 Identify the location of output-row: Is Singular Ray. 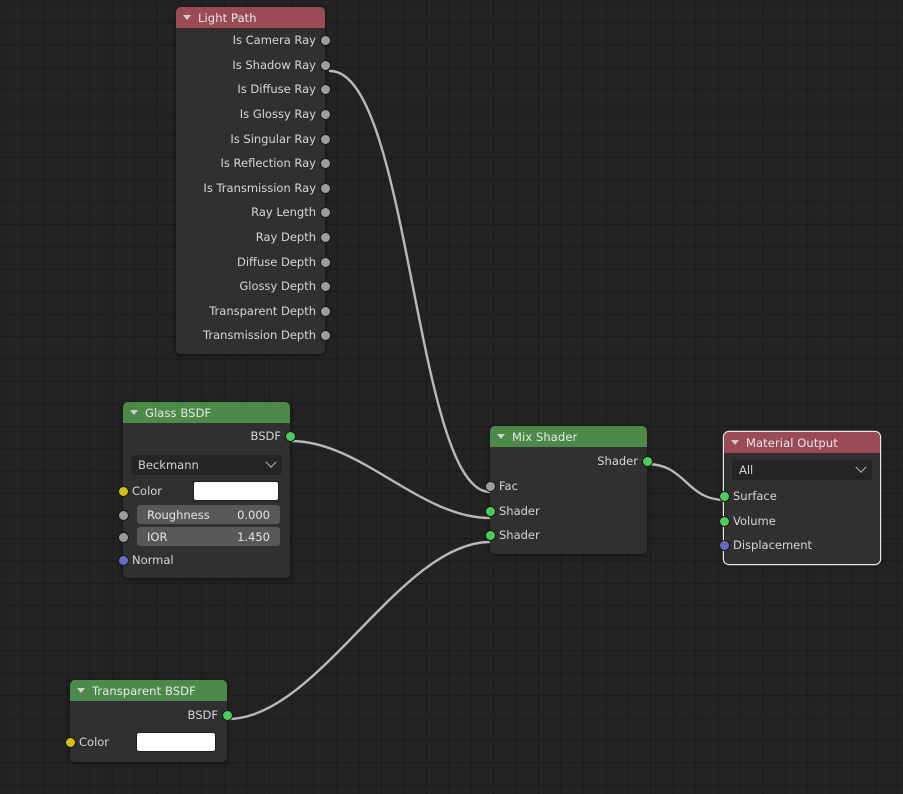
(253, 138).